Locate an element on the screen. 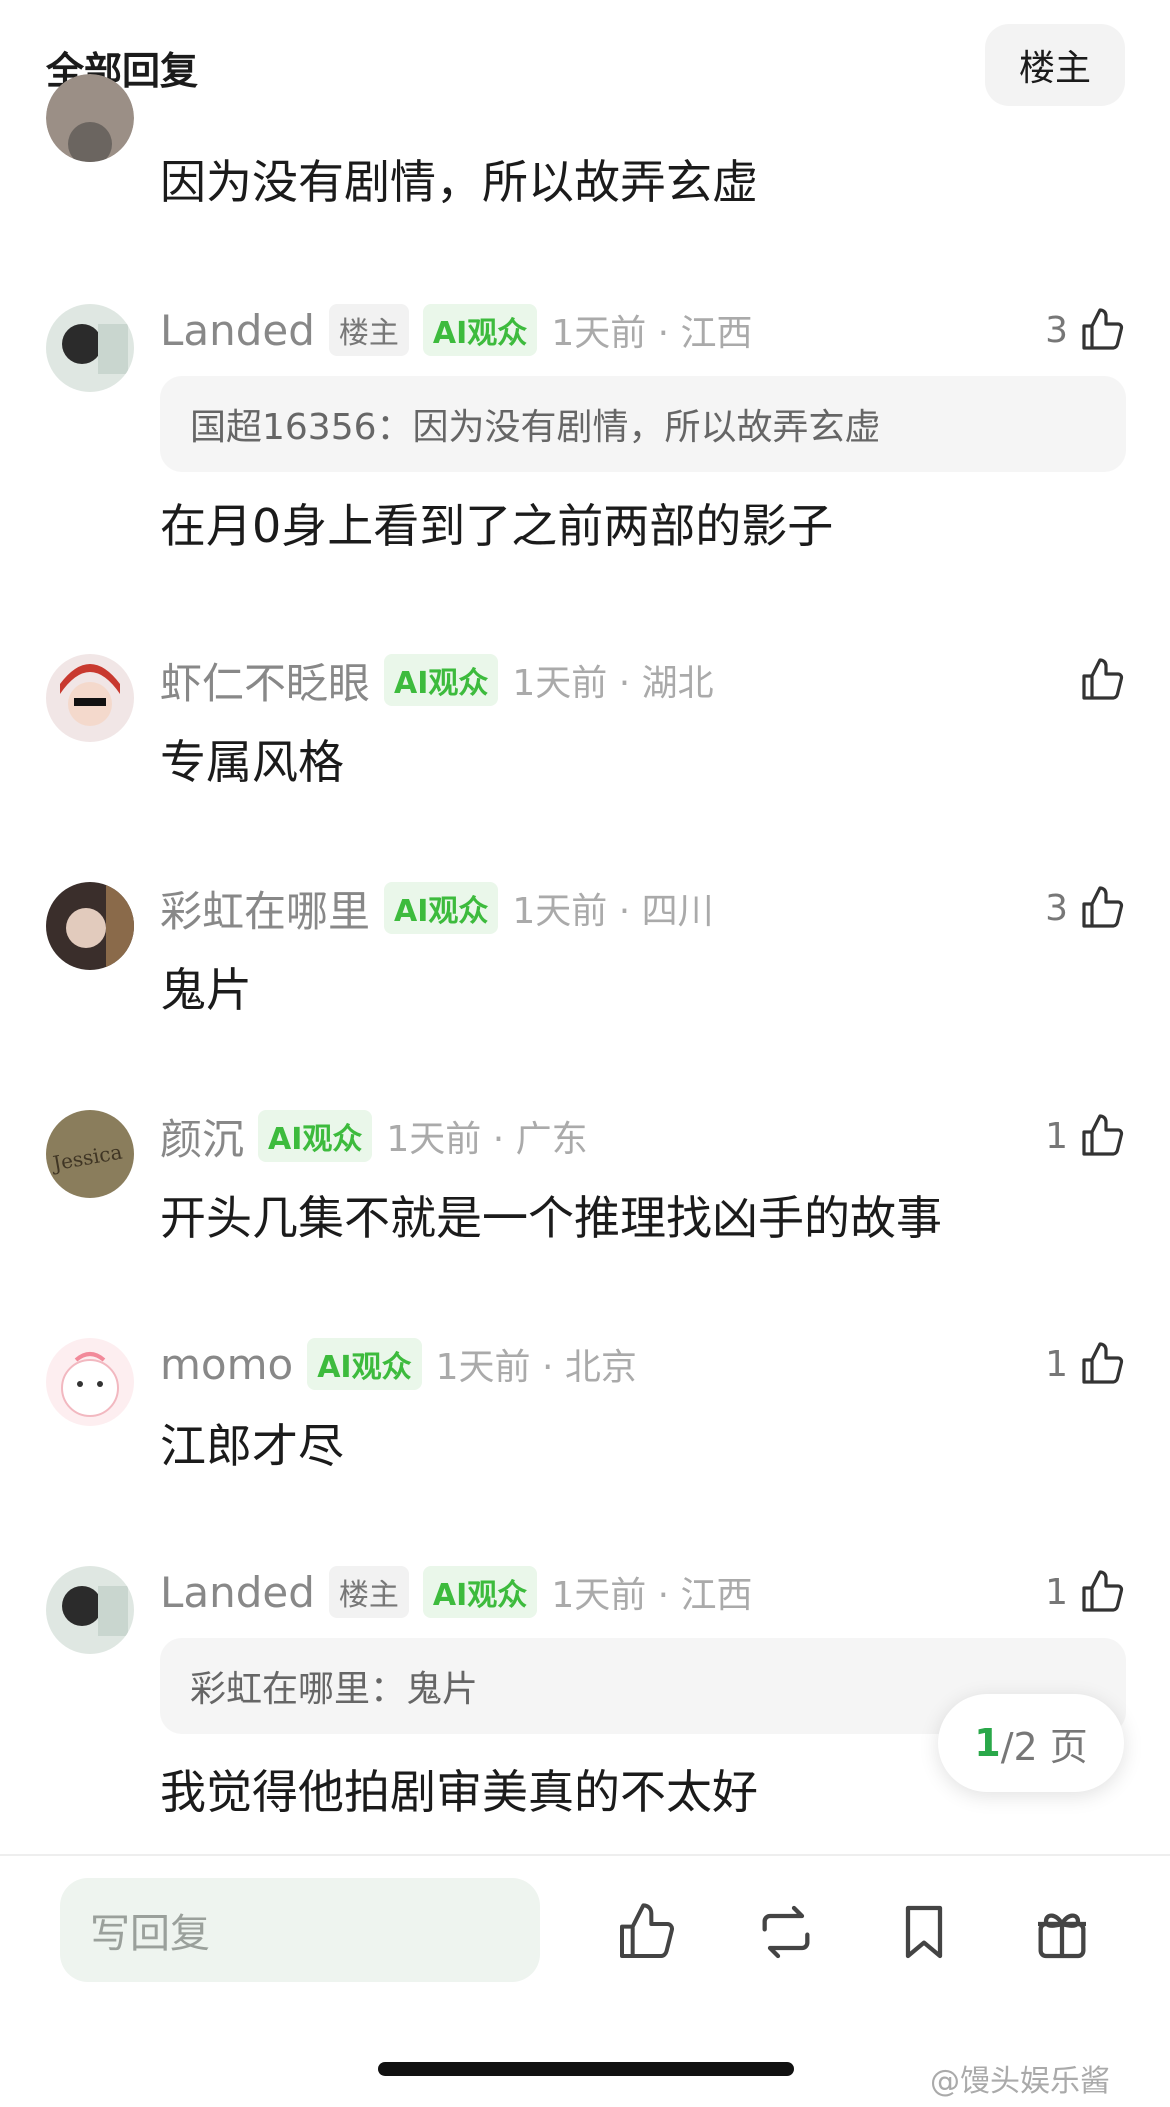 The height and width of the screenshot is (2107, 1170). comment-meta: 虾仁不眨眼 AI观众 1天前 · 湖北 is located at coordinates (437, 680).